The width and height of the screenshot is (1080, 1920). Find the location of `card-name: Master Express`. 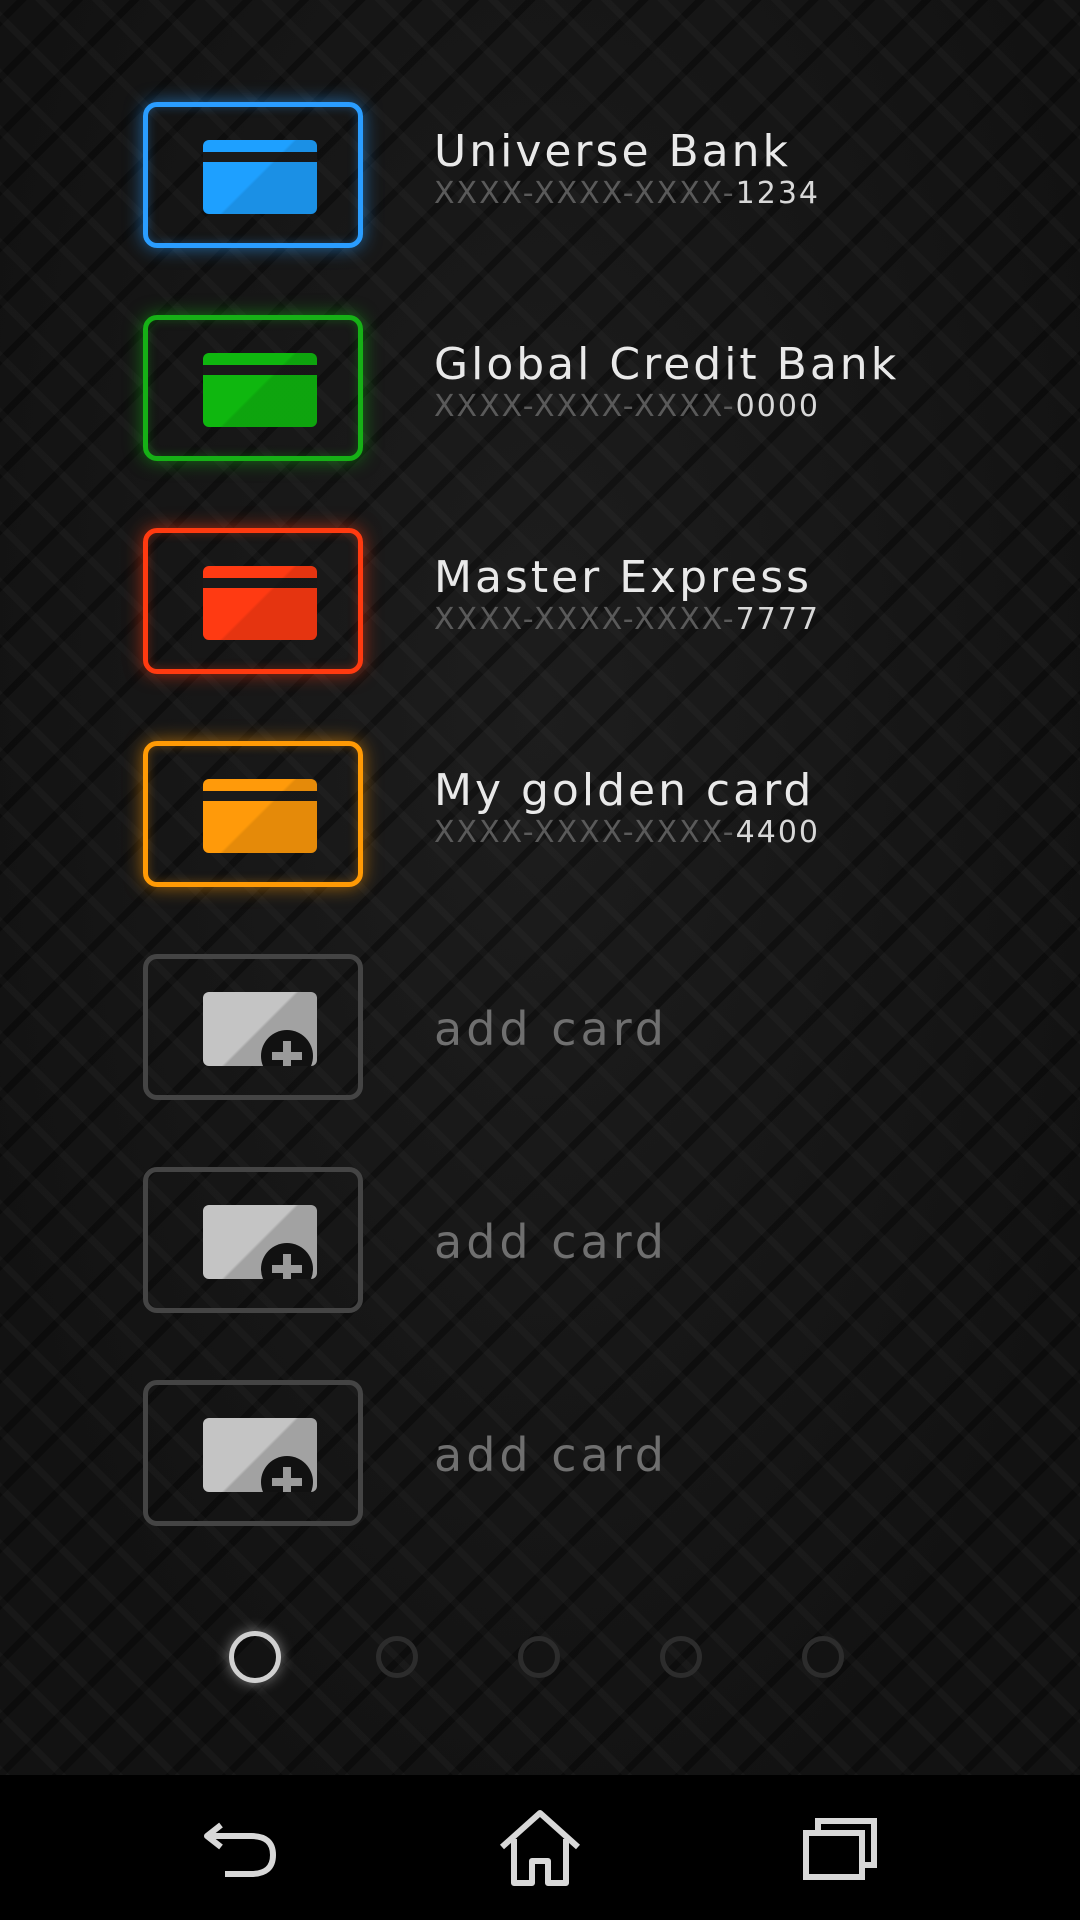

card-name: Master Express is located at coordinates (623, 577).